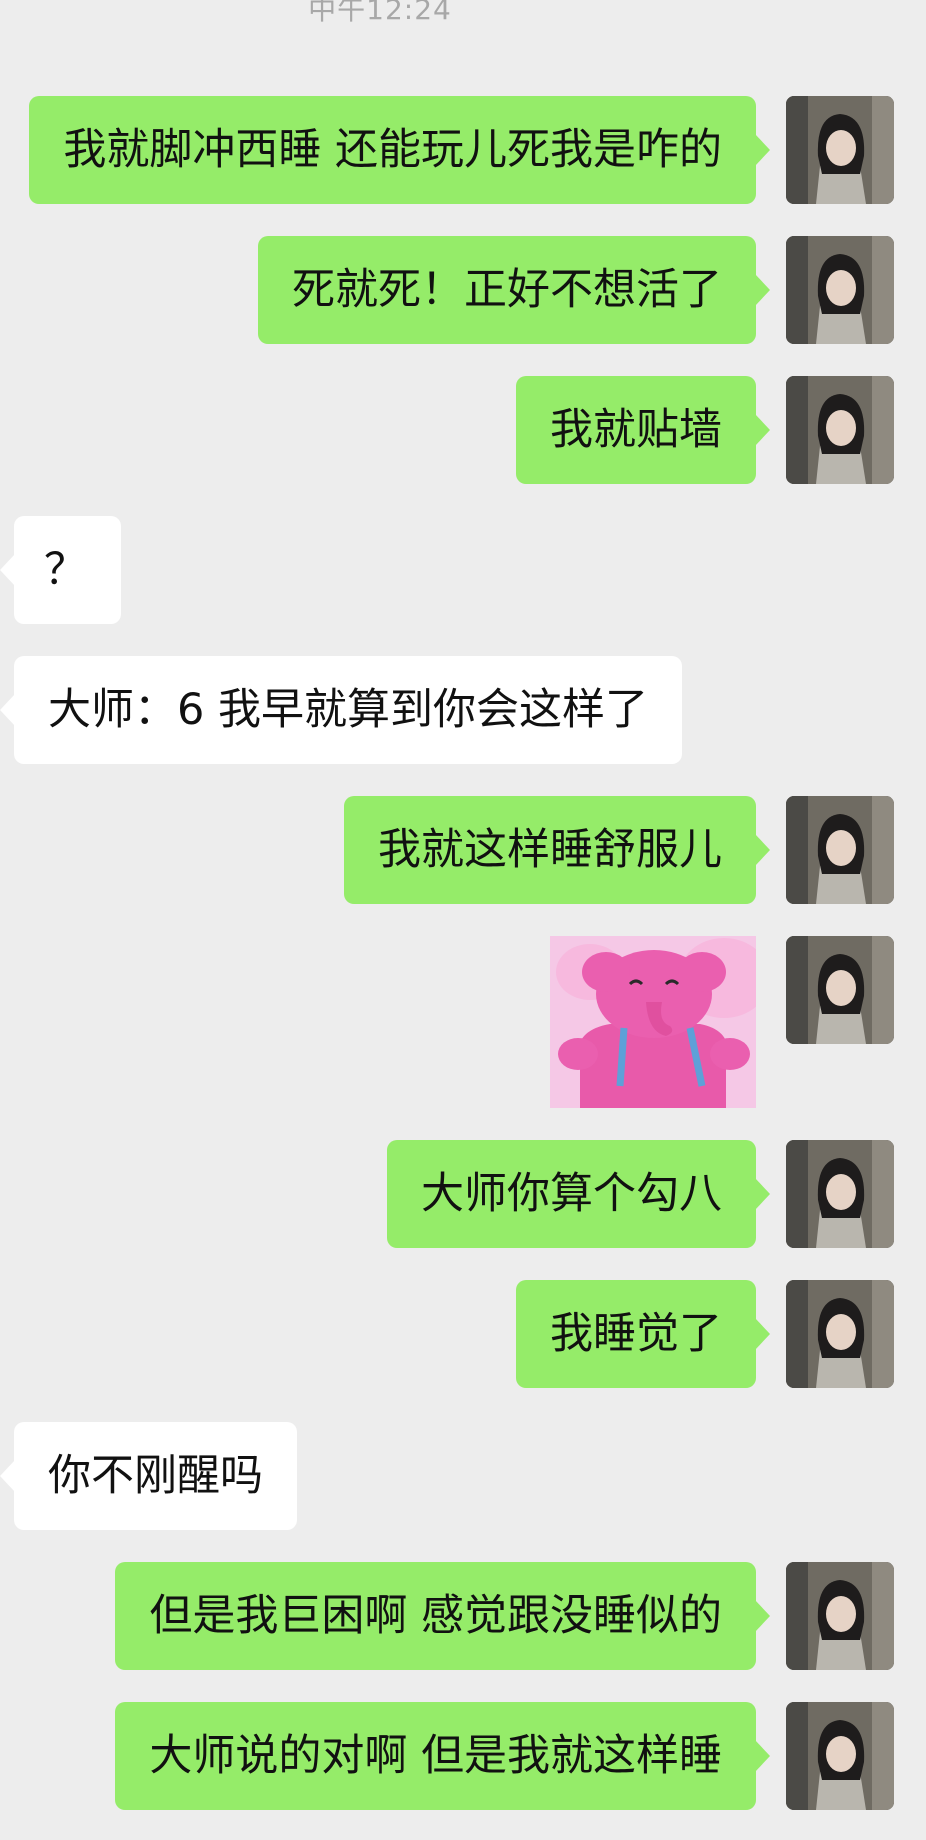 This screenshot has height=1840, width=926. I want to click on sent-message-bubble: 我就脚冲西睡 还能玩儿死我是咋的, so click(399, 150).